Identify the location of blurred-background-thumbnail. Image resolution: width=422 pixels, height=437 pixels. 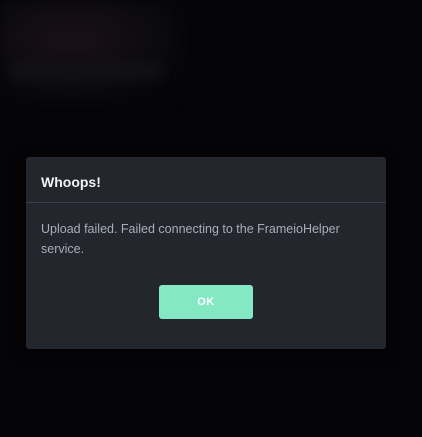
(90, 50).